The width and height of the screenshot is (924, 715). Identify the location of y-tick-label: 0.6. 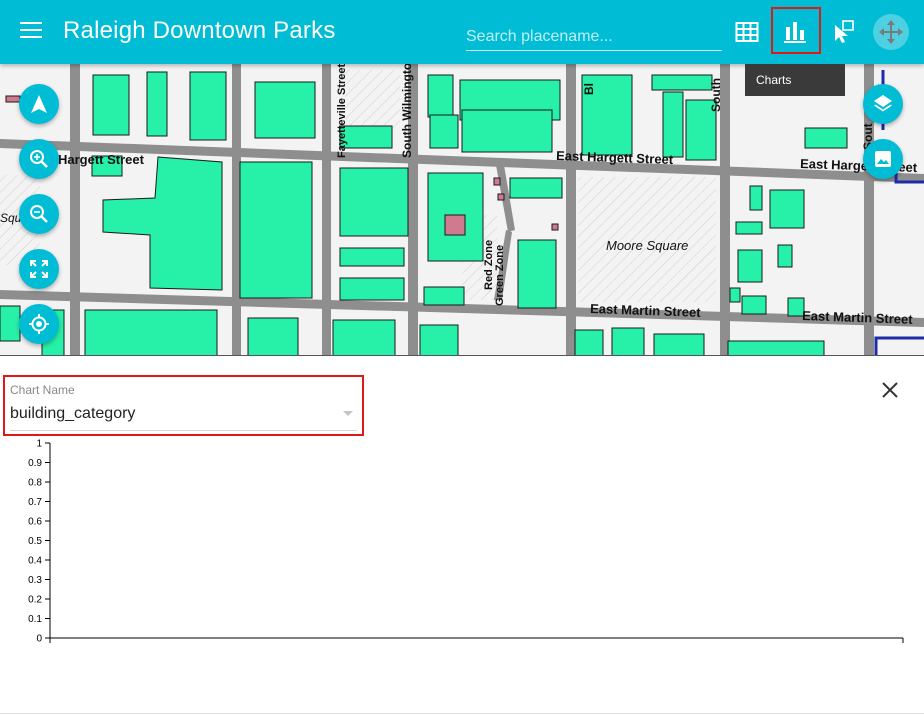
(35, 522).